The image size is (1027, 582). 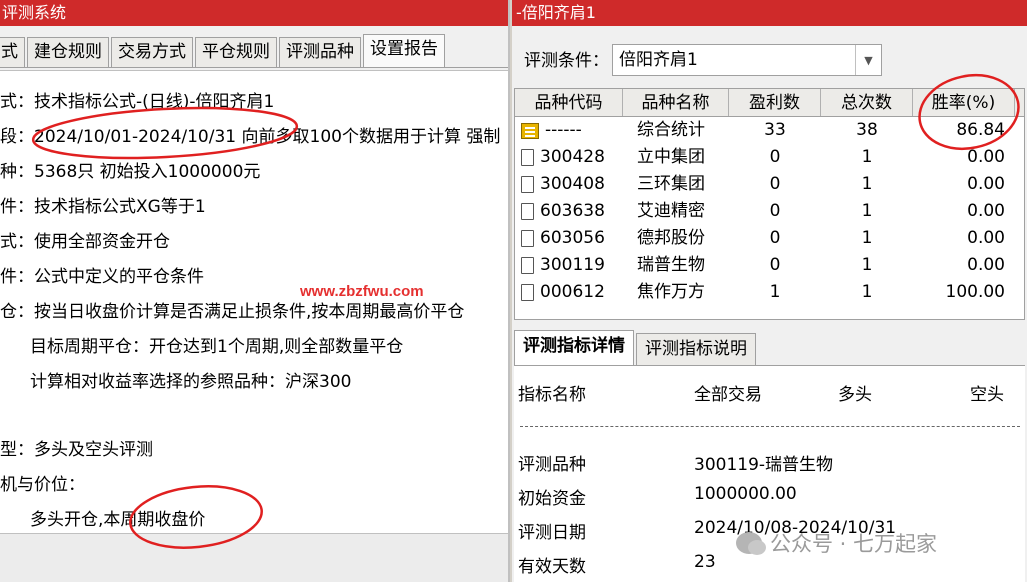 I want to click on table-row: 603056 德邦股份 0 1 0.00, so click(x=769, y=238).